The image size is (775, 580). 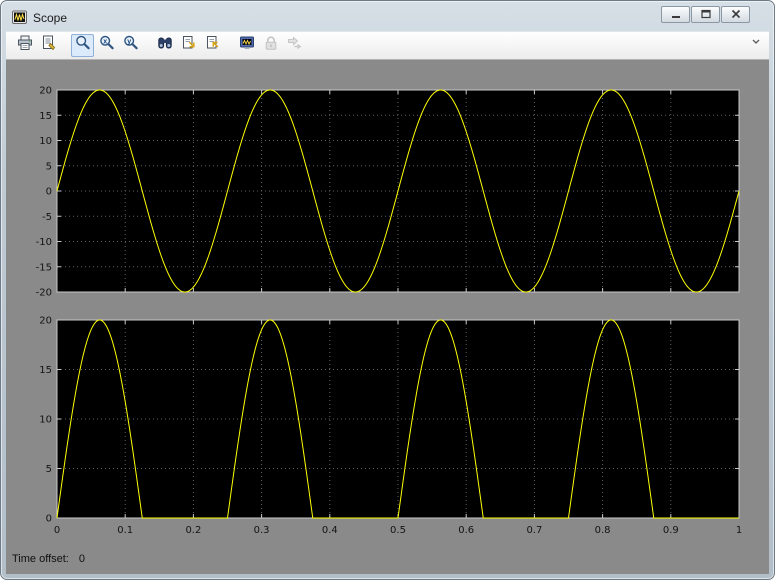 I want to click on window-title: Scope, so click(x=50, y=17).